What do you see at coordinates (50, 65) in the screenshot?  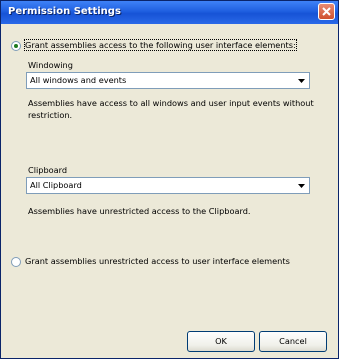 I see `windowing-label: Windowing` at bounding box center [50, 65].